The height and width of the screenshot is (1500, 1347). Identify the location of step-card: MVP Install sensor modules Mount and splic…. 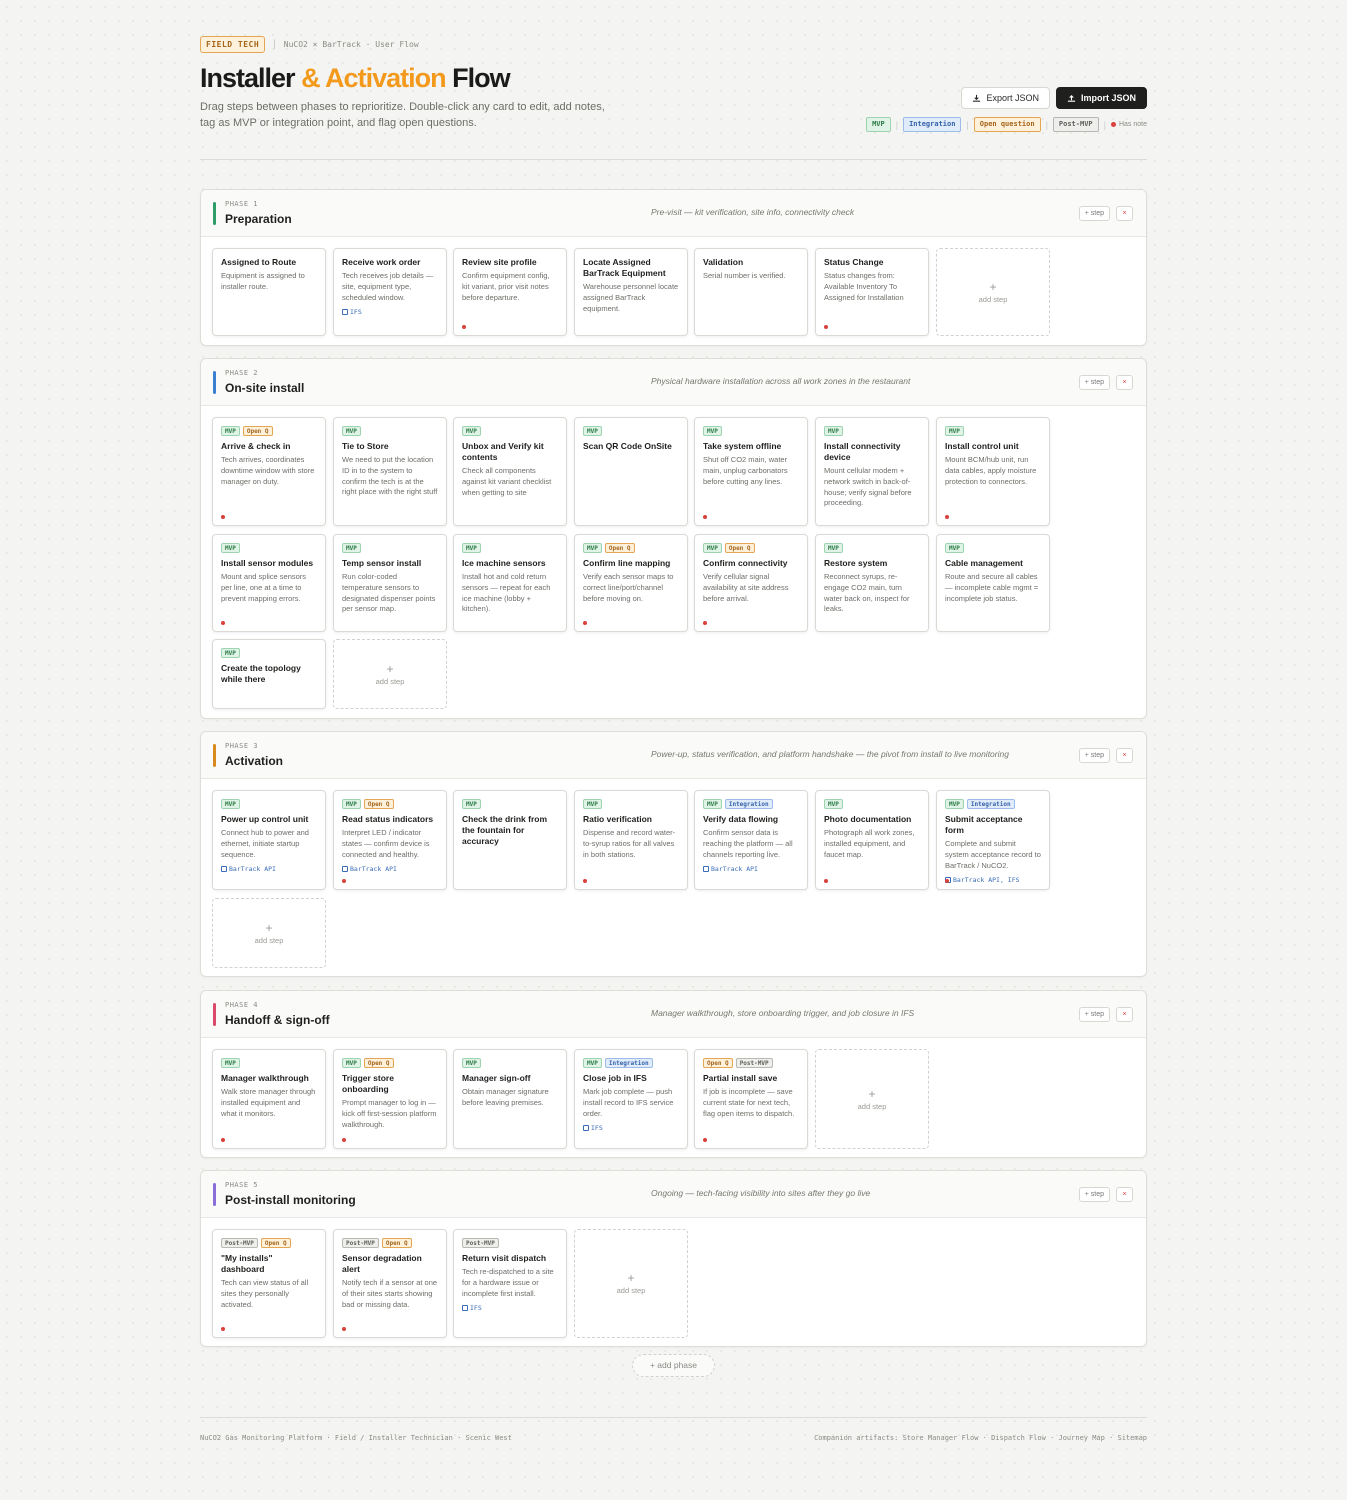
(269, 583).